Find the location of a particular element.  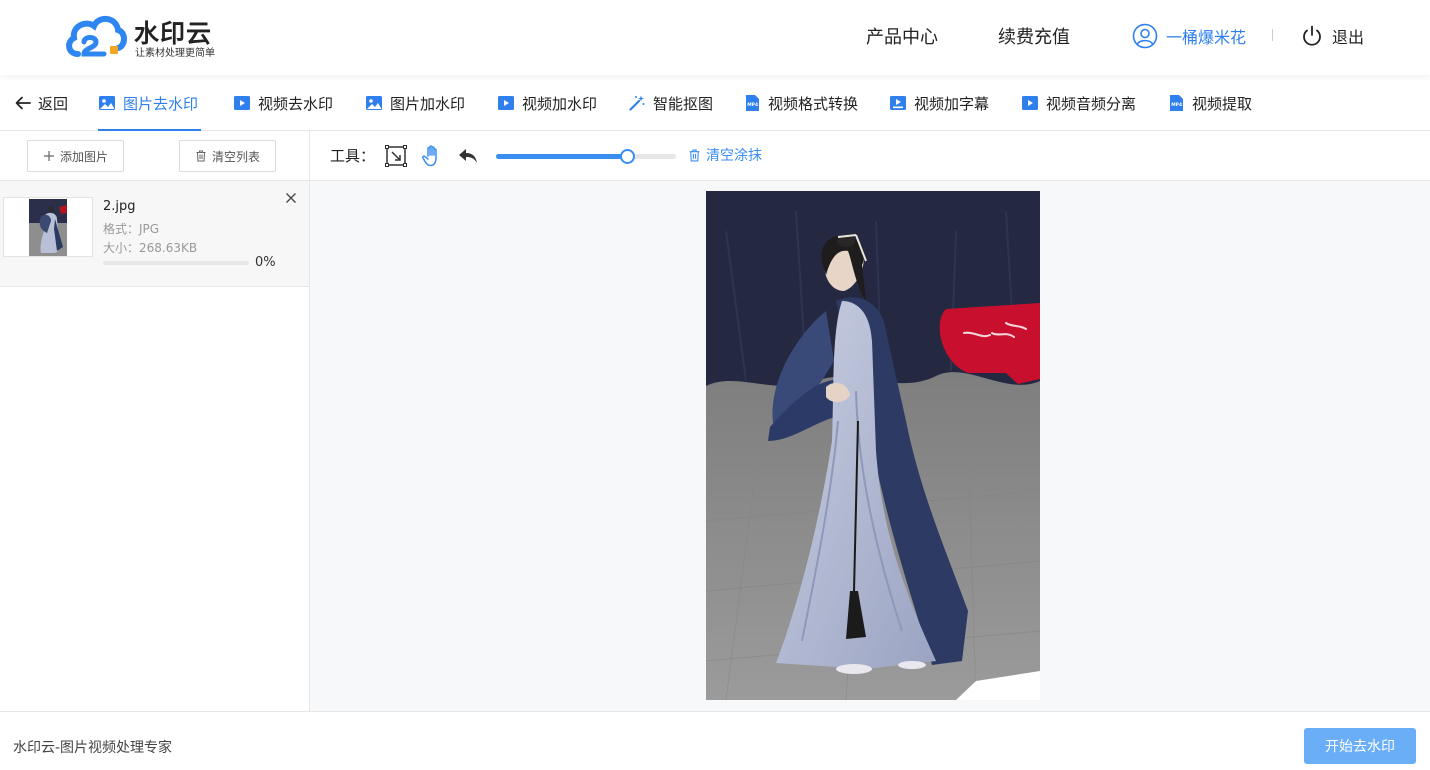

tab-label: 视频加字幕 is located at coordinates (952, 103).